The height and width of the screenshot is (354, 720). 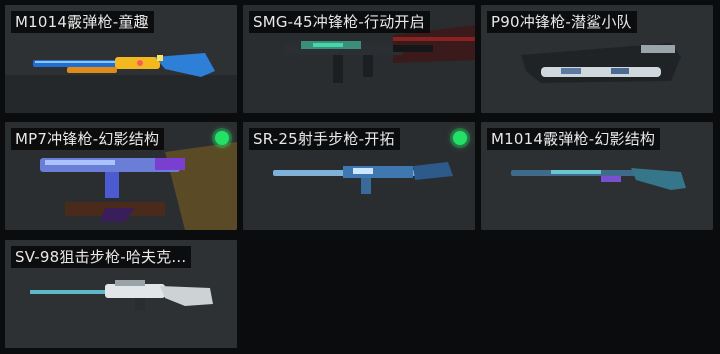 What do you see at coordinates (359, 59) in the screenshot?
I see `weapon-card: SMG-45冲锋枪-行动开启` at bounding box center [359, 59].